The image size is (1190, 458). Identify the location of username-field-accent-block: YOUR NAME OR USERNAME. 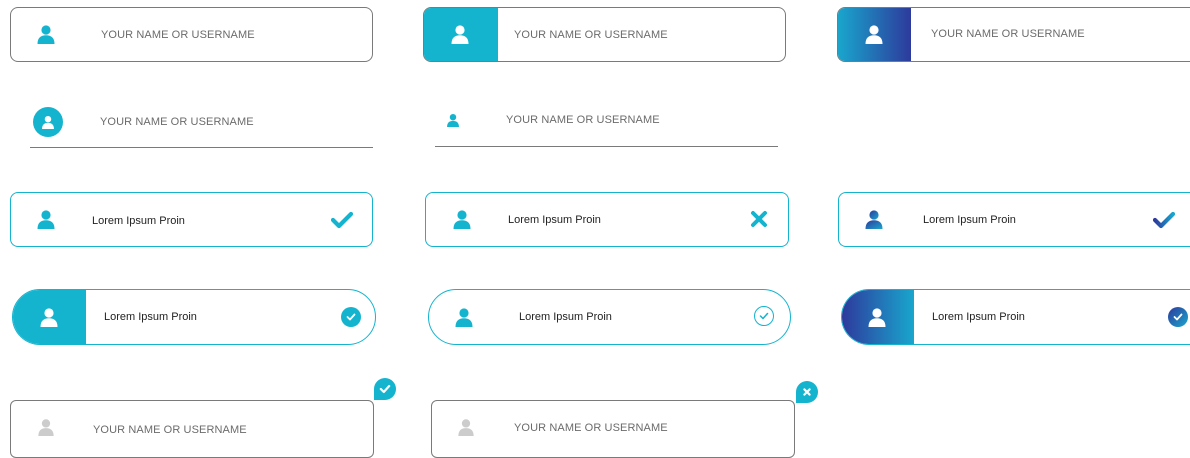
(604, 34).